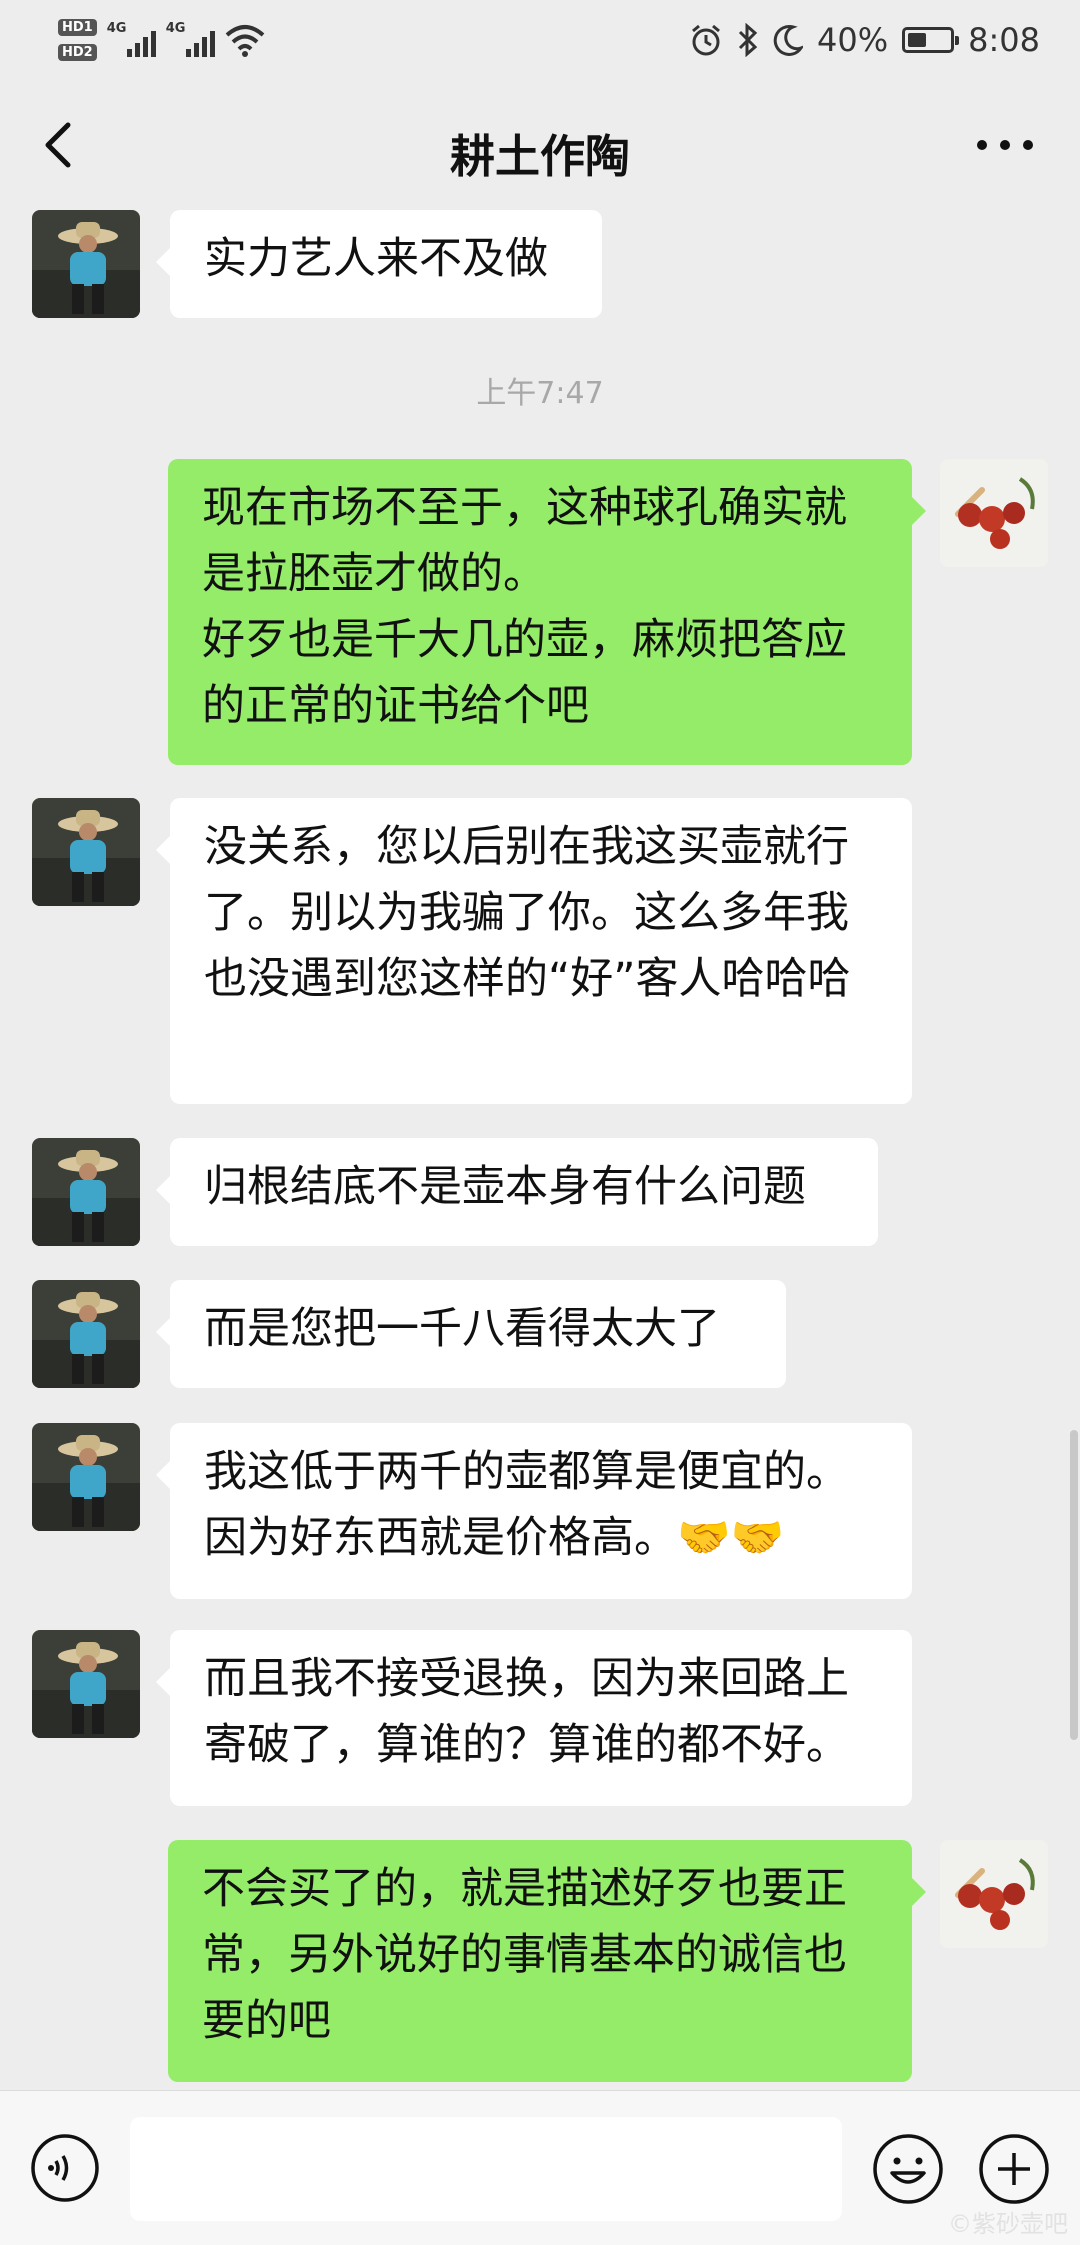 The height and width of the screenshot is (2245, 1080). What do you see at coordinates (853, 40) in the screenshot?
I see `battery-percent: 40%` at bounding box center [853, 40].